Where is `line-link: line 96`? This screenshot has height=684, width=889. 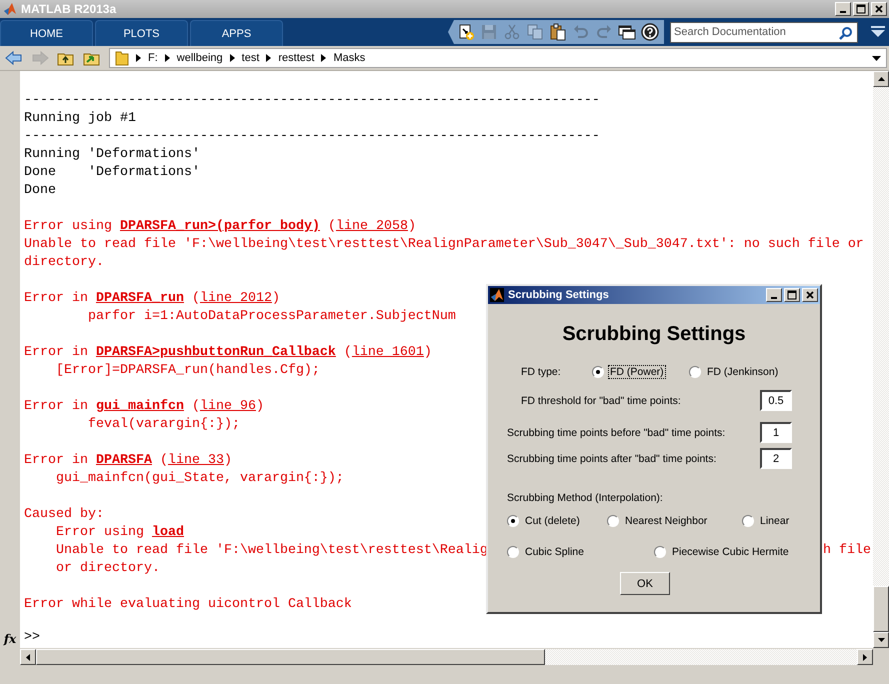
line-link: line 96 is located at coordinates (228, 406).